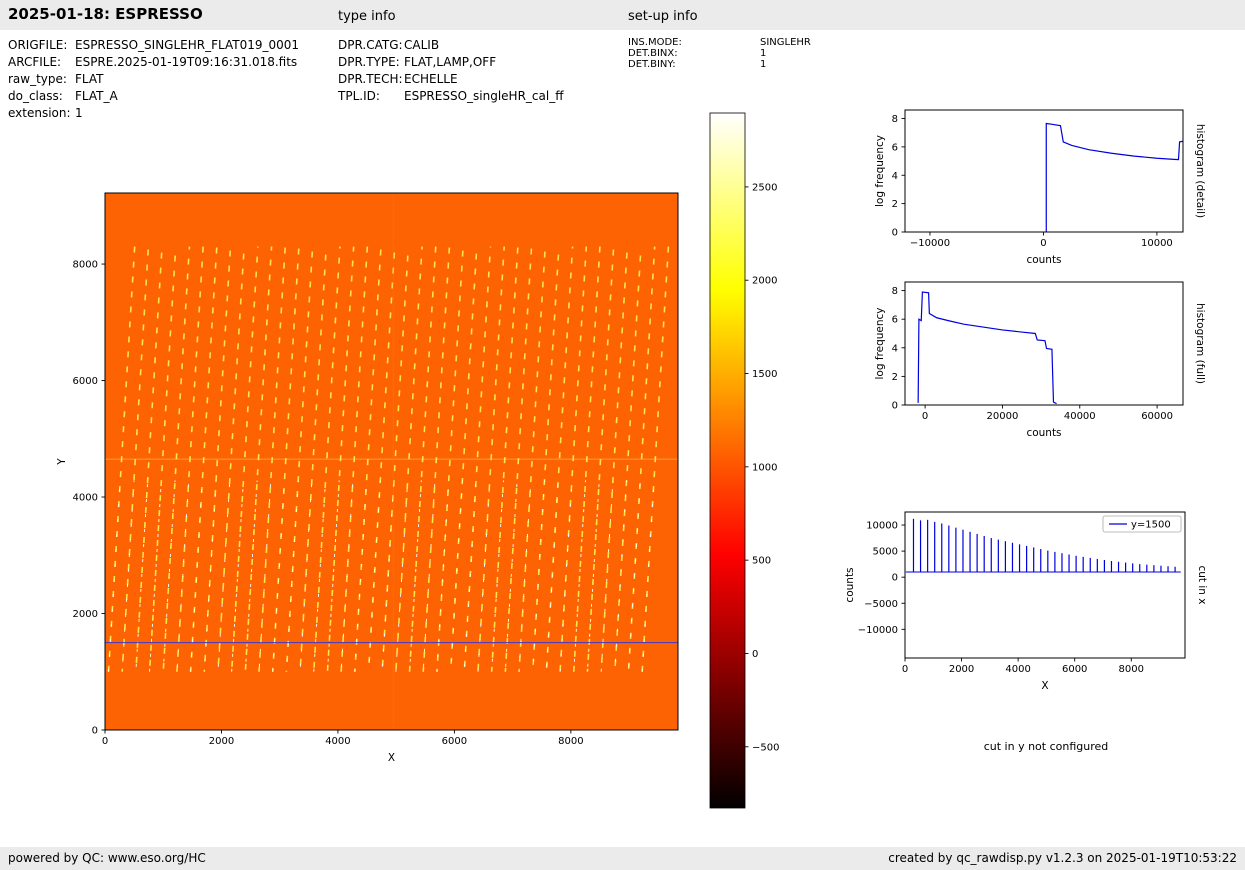 This screenshot has width=1245, height=870. What do you see at coordinates (38, 45) in the screenshot?
I see `origfile-label: ORIGFILE:` at bounding box center [38, 45].